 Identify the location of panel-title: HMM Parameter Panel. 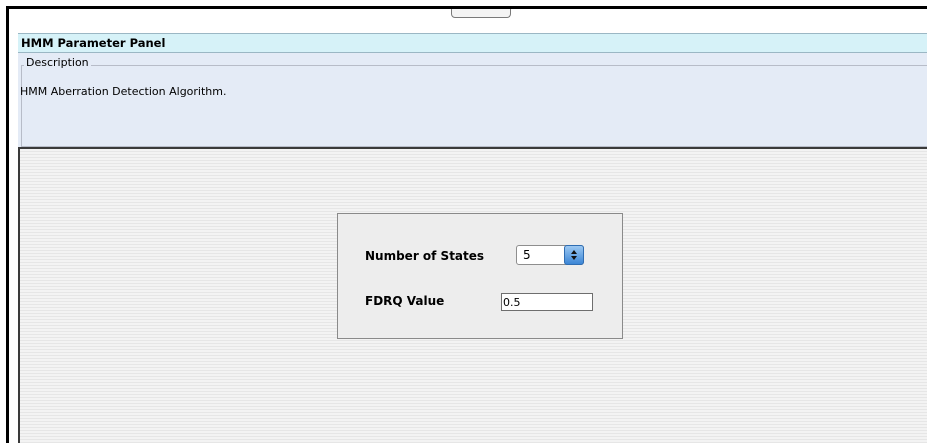
(472, 43).